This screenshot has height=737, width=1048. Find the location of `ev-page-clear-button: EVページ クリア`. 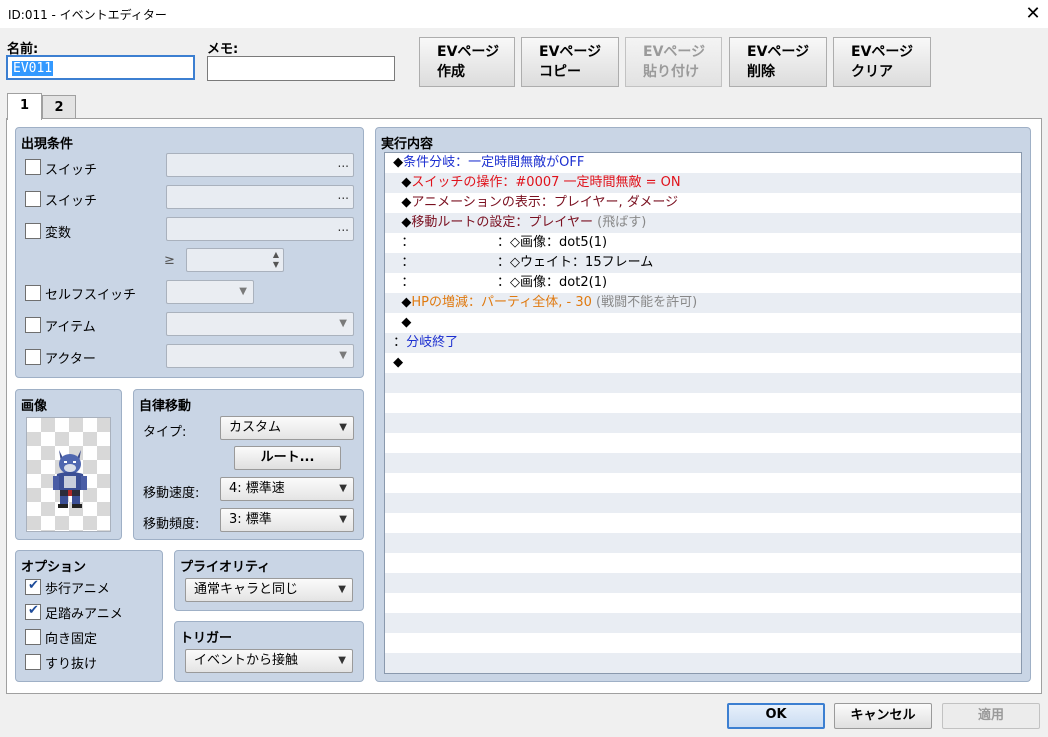

ev-page-clear-button: EVページ クリア is located at coordinates (882, 62).